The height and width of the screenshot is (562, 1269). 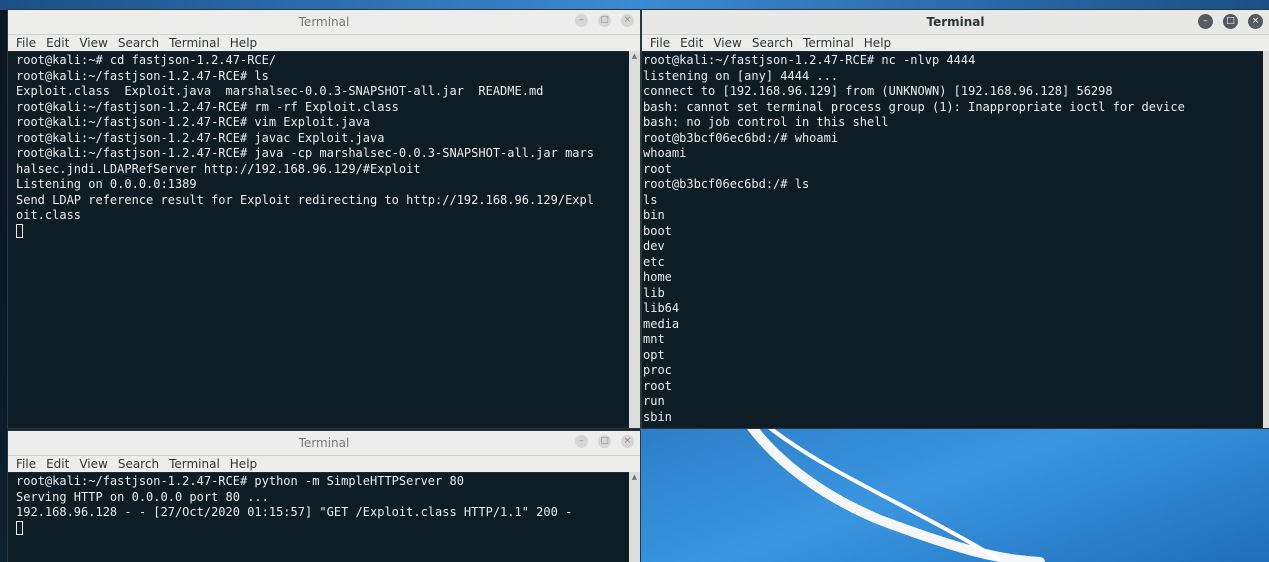 What do you see at coordinates (634, 5) in the screenshot?
I see `desktop-top-strip` at bounding box center [634, 5].